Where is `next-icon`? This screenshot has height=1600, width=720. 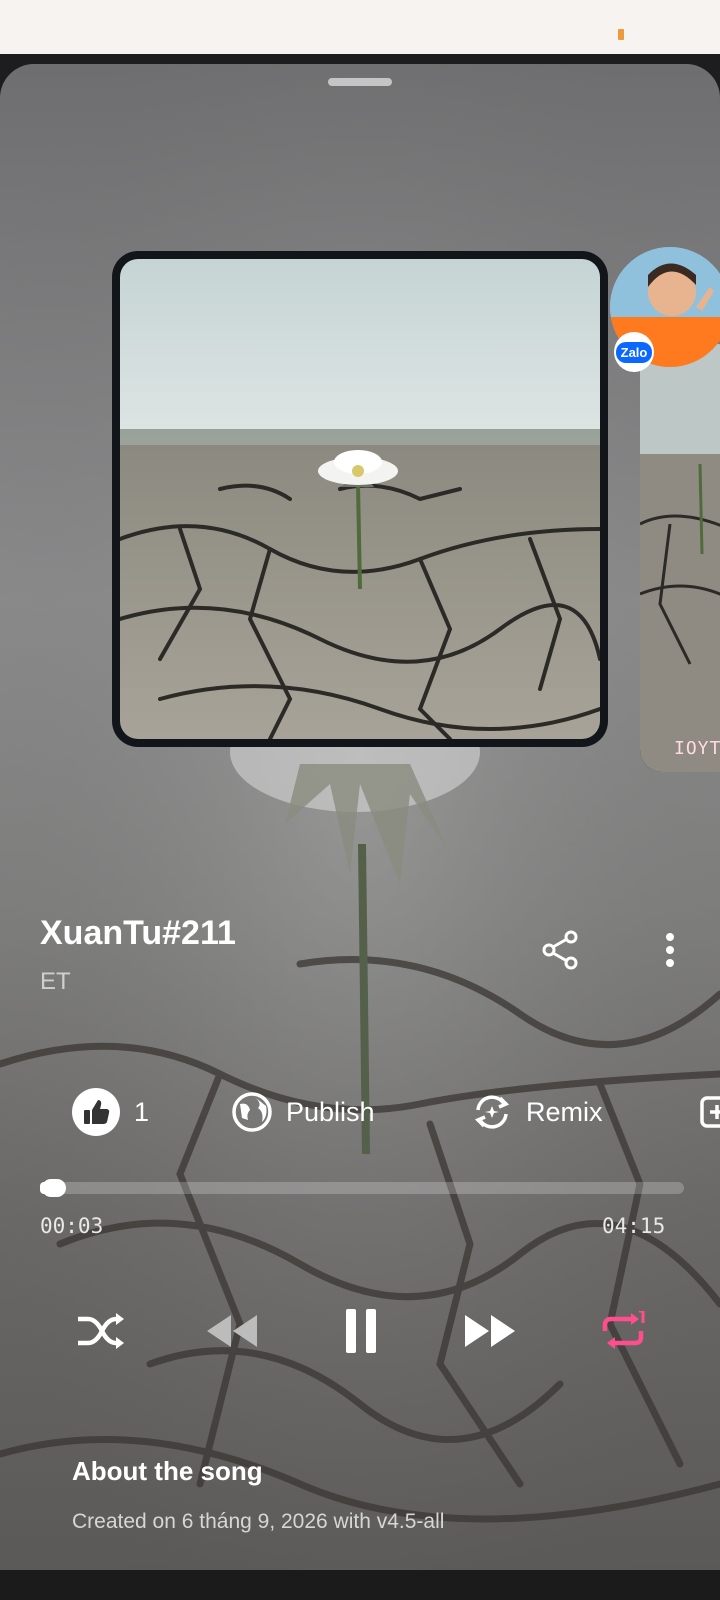 next-icon is located at coordinates (490, 1331).